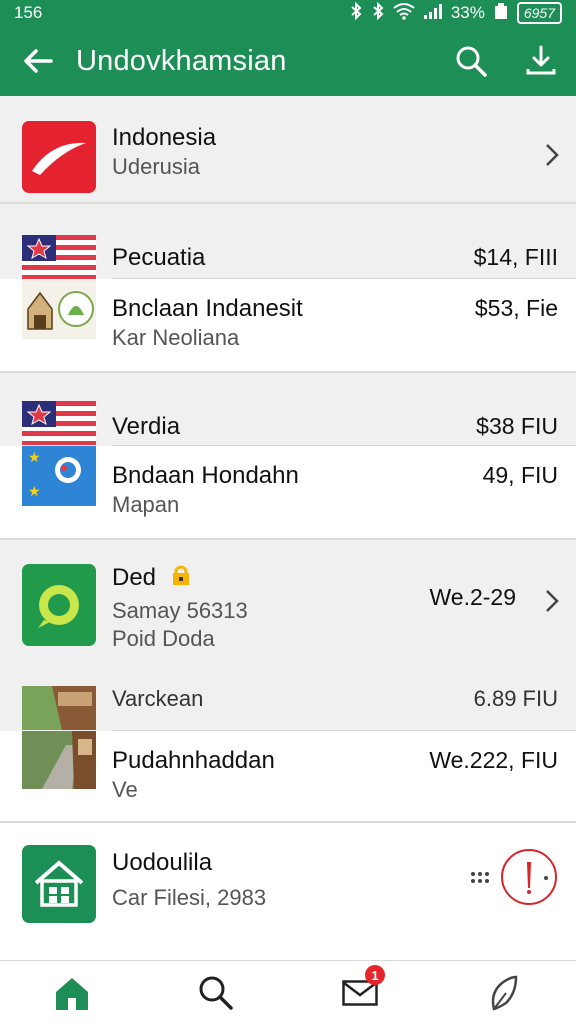 The width and height of the screenshot is (576, 1024). What do you see at coordinates (28, 12) in the screenshot?
I see `status-time: 156` at bounding box center [28, 12].